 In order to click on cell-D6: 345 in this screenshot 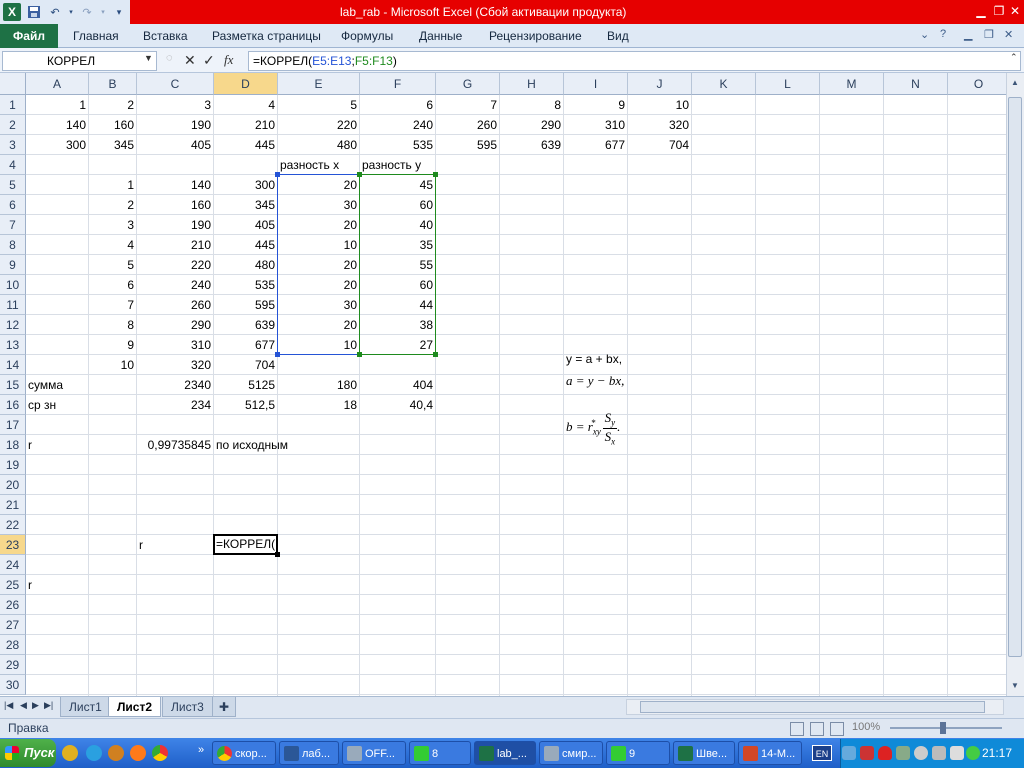, I will do `click(245, 205)`.